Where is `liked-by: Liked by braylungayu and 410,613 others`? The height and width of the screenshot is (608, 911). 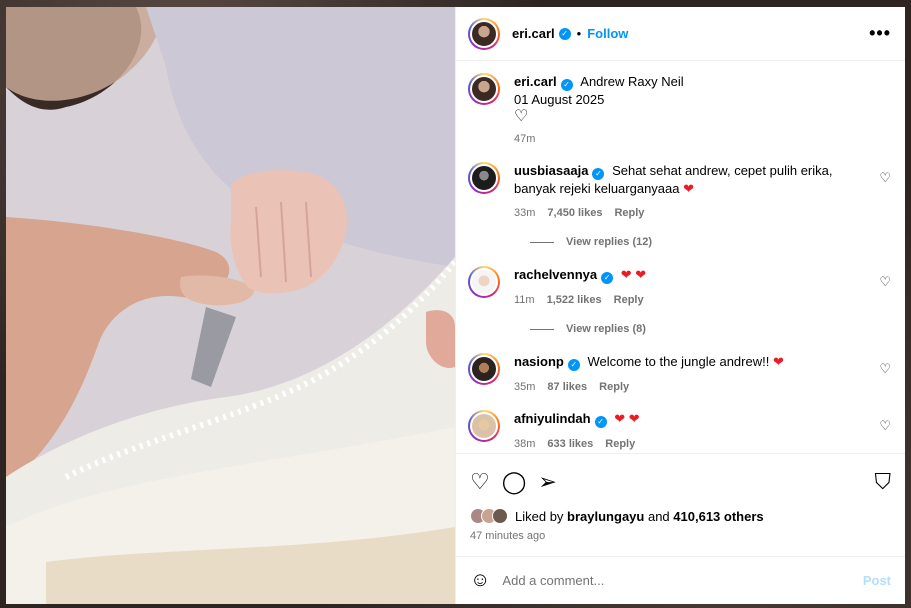 liked-by: Liked by braylungayu and 410,613 others is located at coordinates (680, 516).